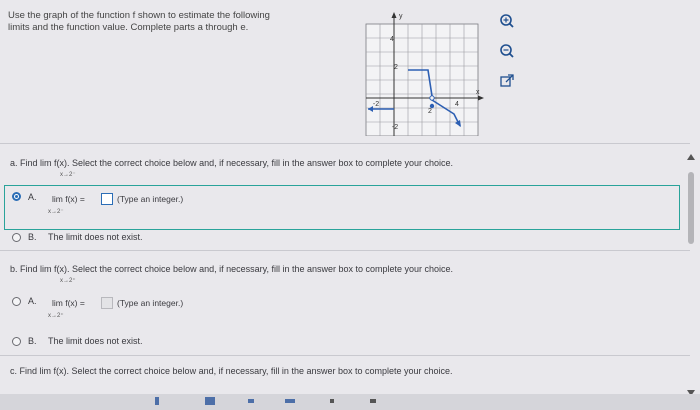  I want to click on part-b-option-a-letter: A., so click(32, 301).